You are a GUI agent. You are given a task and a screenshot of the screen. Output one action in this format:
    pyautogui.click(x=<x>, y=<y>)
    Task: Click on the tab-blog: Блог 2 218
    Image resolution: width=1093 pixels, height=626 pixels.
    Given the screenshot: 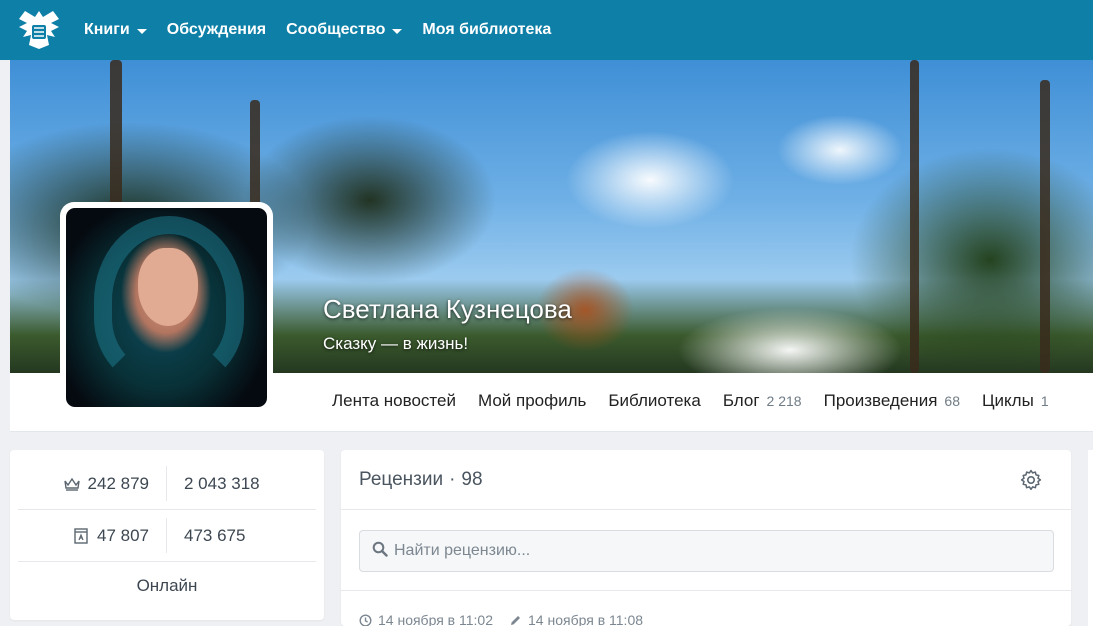 What is the action you would take?
    pyautogui.click(x=762, y=401)
    